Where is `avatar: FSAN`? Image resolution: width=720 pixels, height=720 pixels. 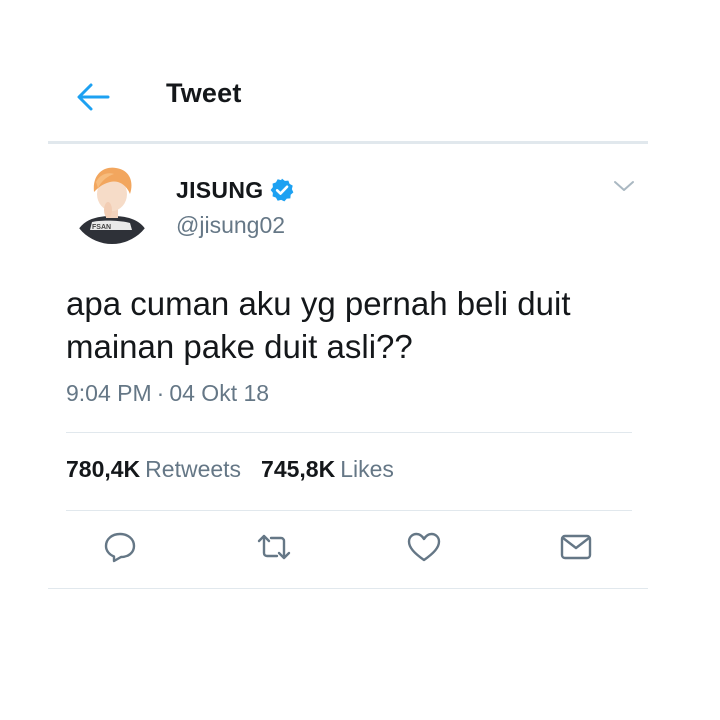 avatar: FSAN is located at coordinates (112, 202).